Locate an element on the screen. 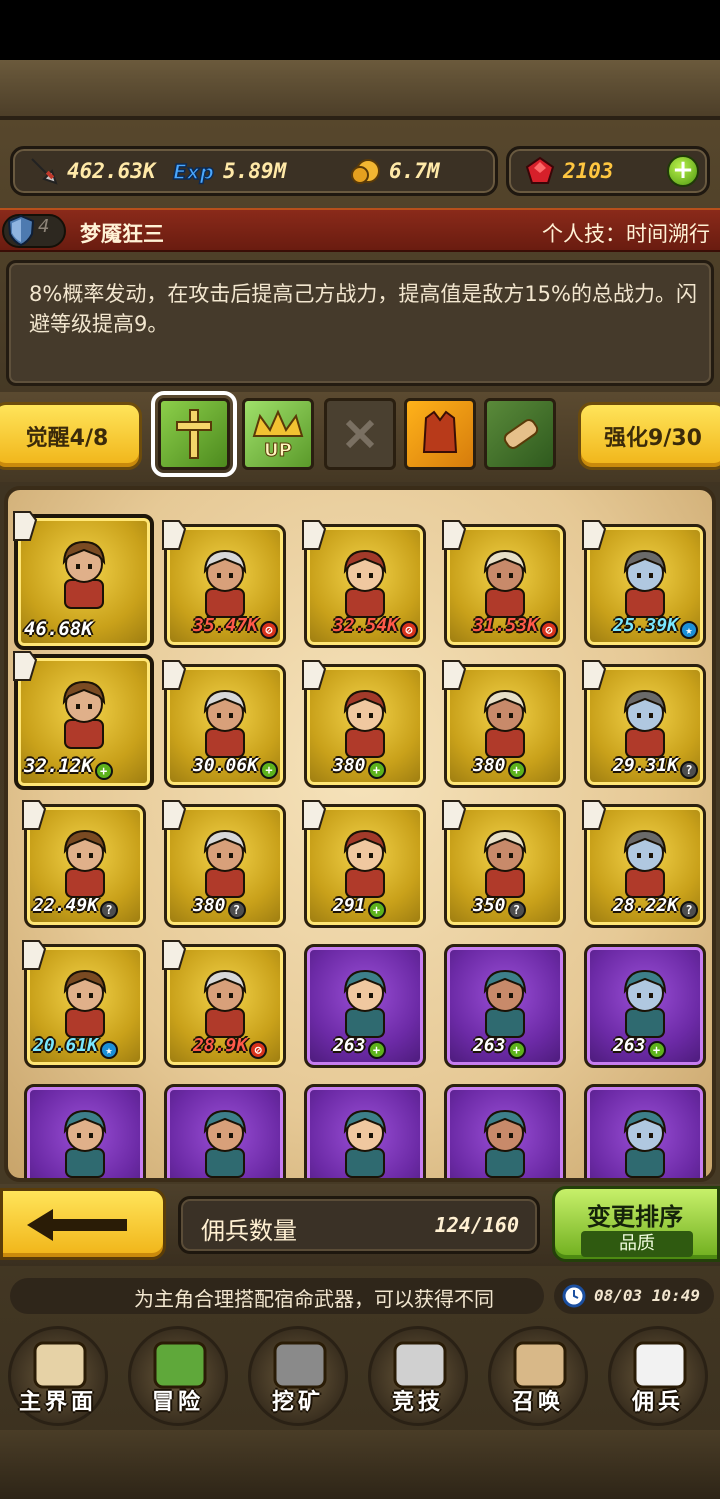 The width and height of the screenshot is (720, 1499). mercenary-card: 380? is located at coordinates (224, 864).